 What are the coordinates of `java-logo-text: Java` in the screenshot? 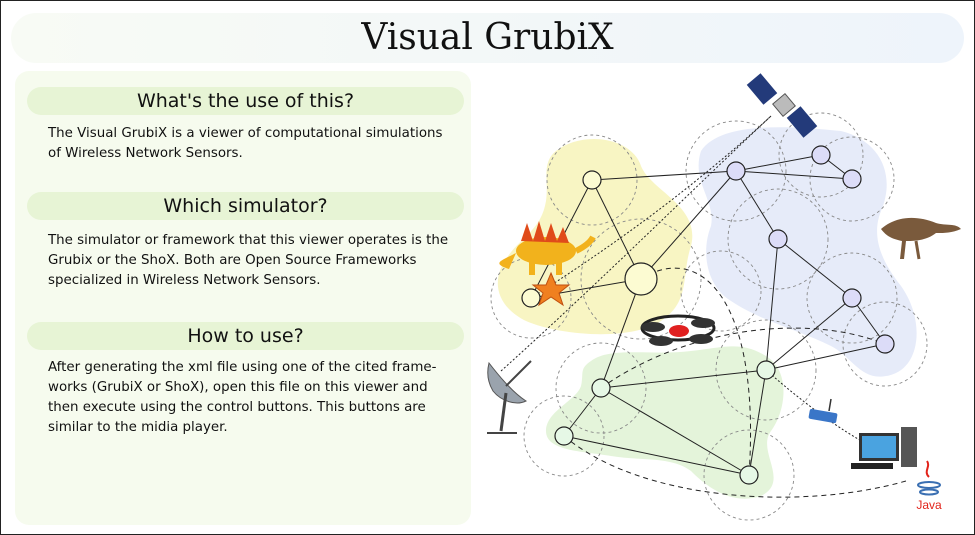 It's located at (929, 505).